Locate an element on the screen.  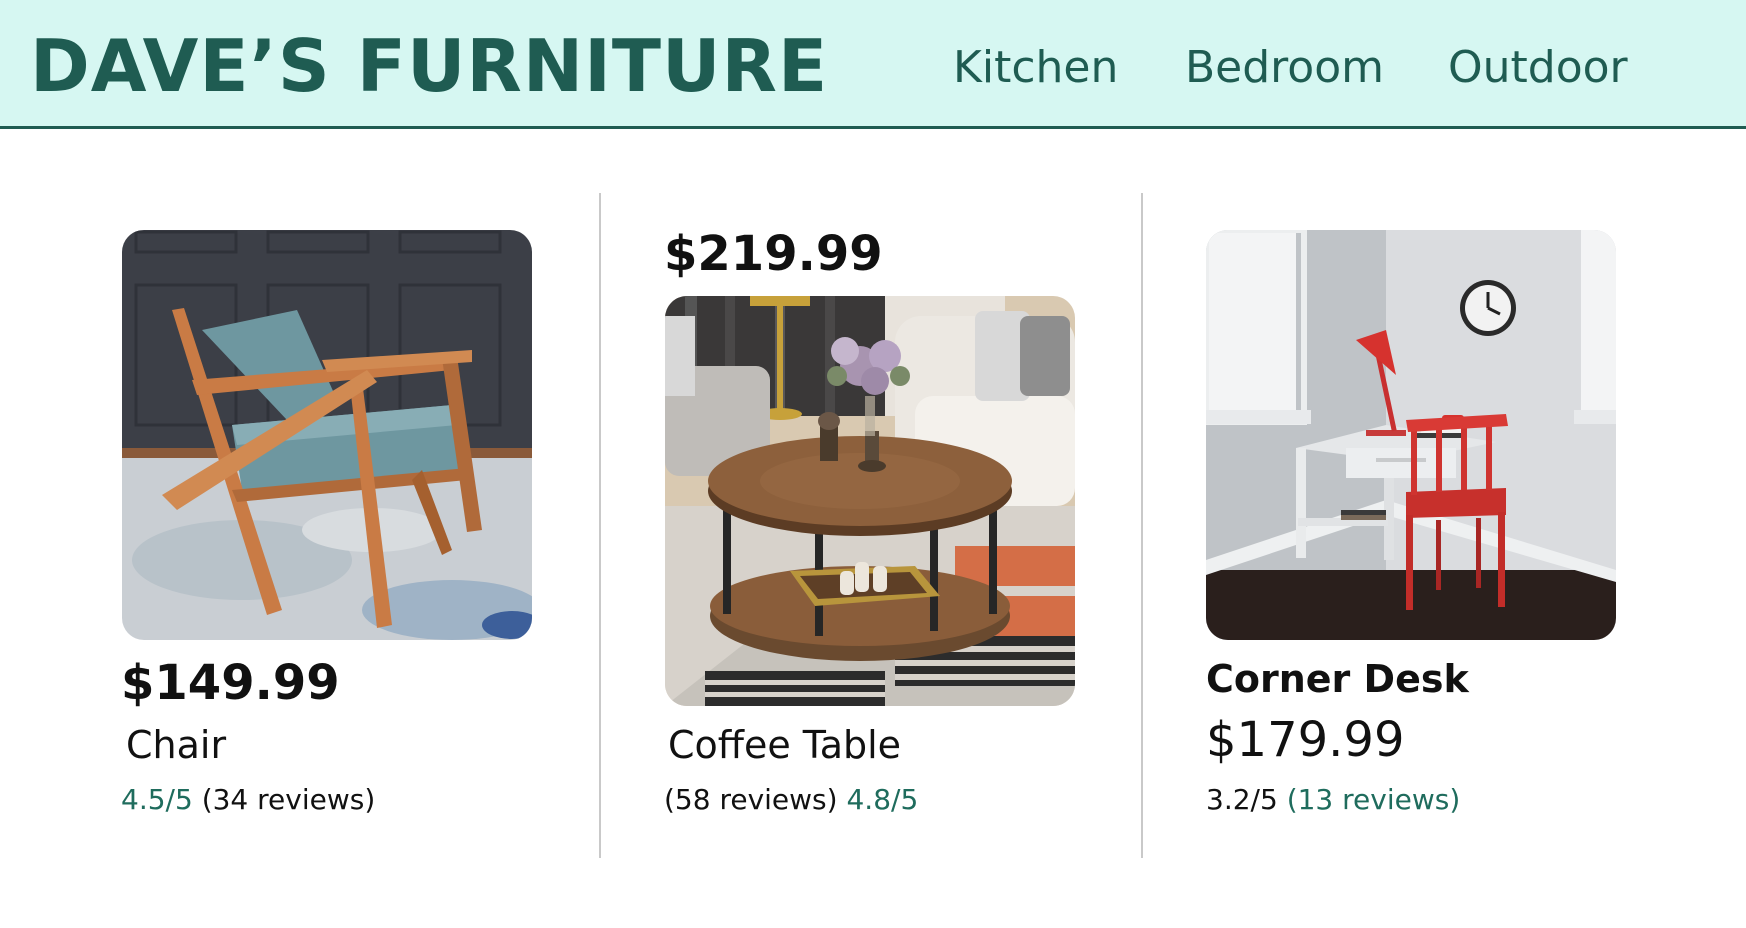
rating-line: 3.2/5 (13 reviews) is located at coordinates (1333, 800).